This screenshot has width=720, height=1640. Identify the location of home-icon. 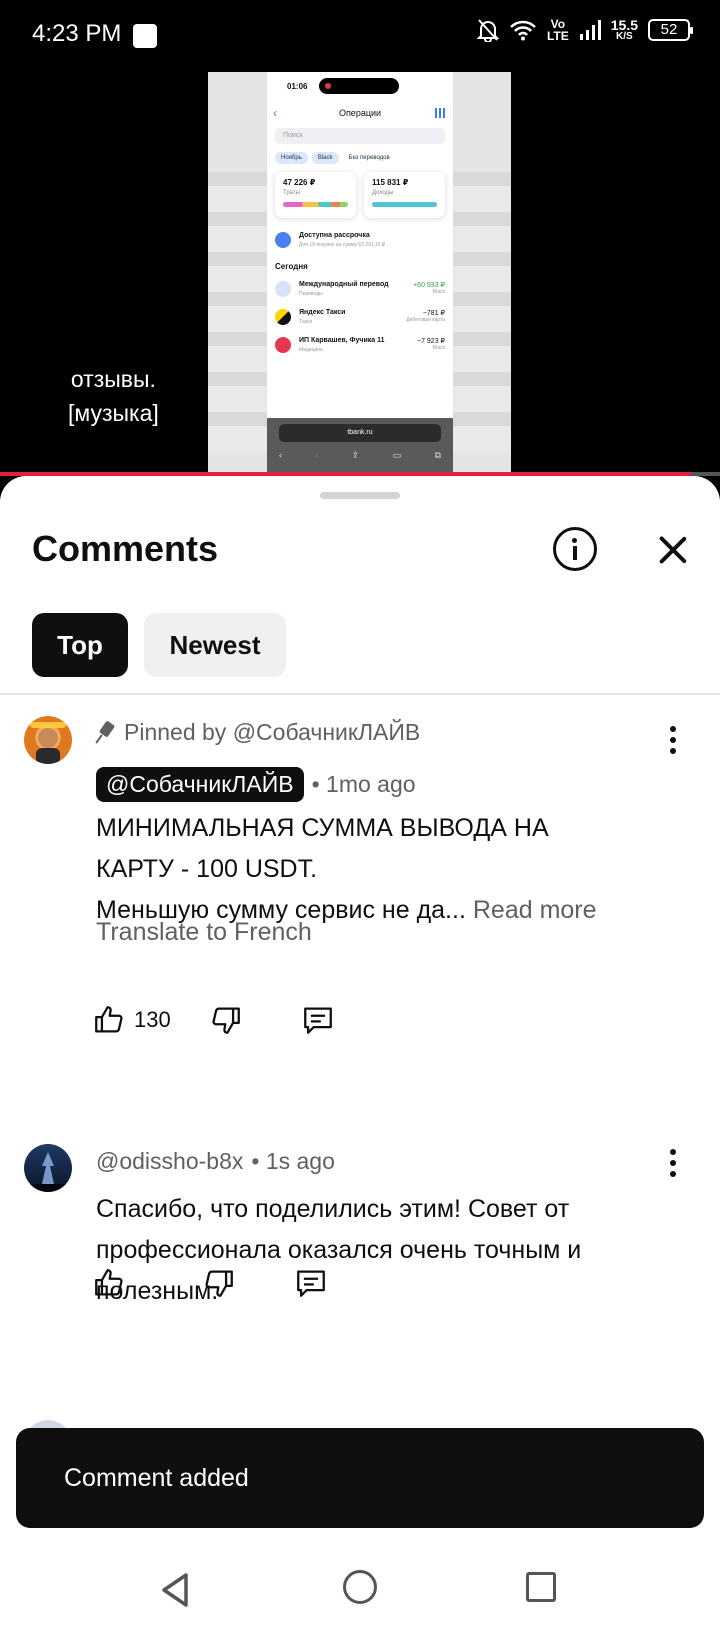
(360, 1587).